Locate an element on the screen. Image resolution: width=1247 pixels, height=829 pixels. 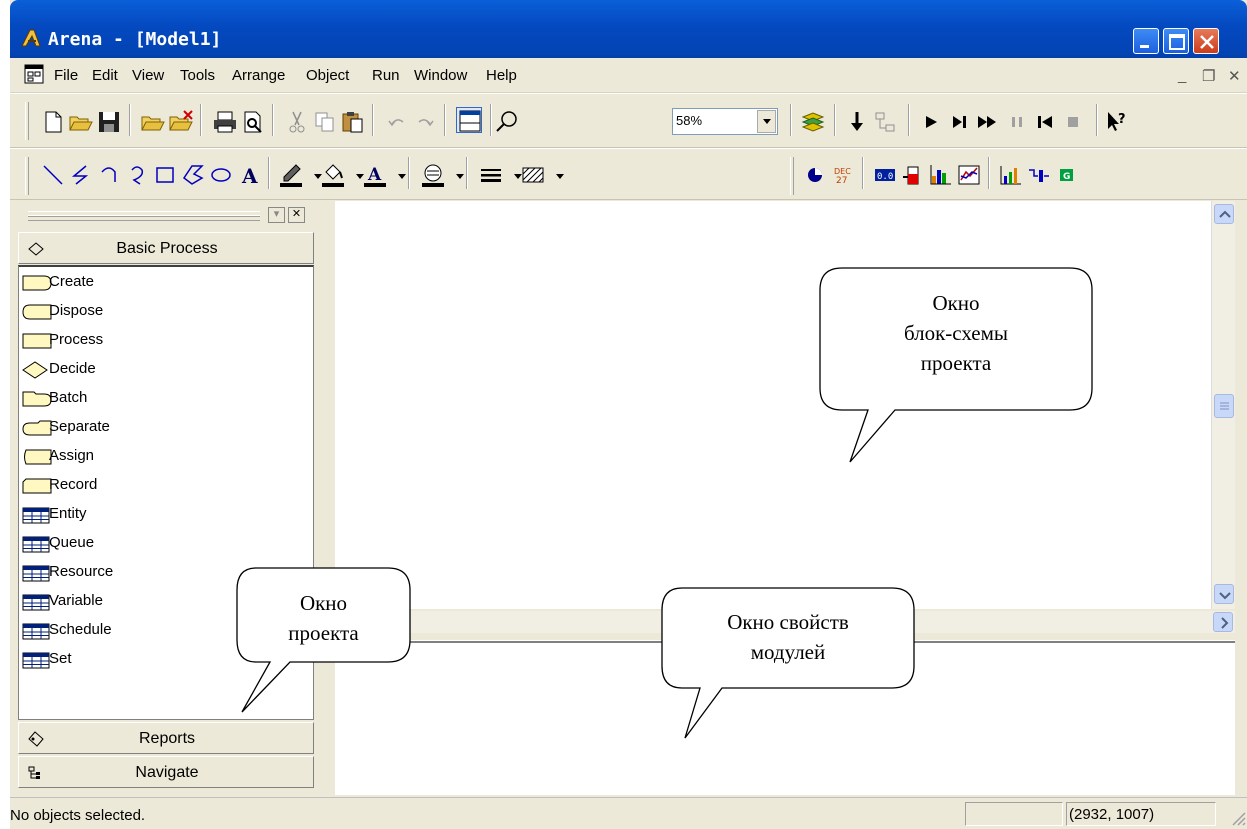
level-button is located at coordinates (913, 175).